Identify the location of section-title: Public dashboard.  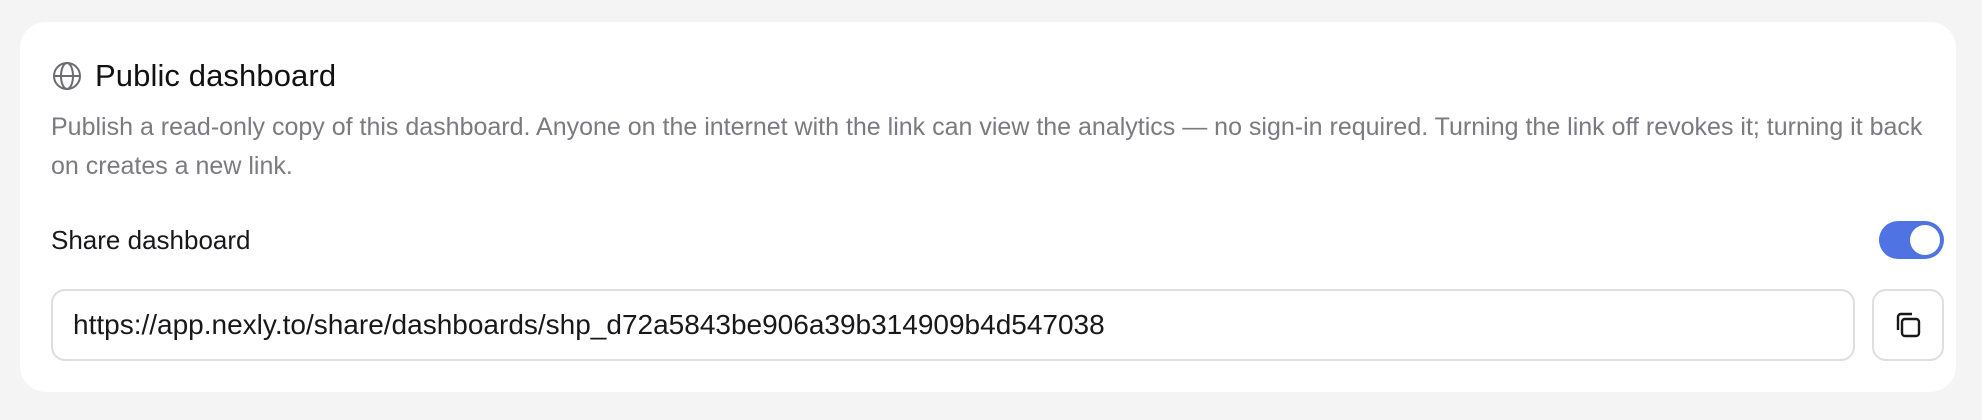
(216, 75).